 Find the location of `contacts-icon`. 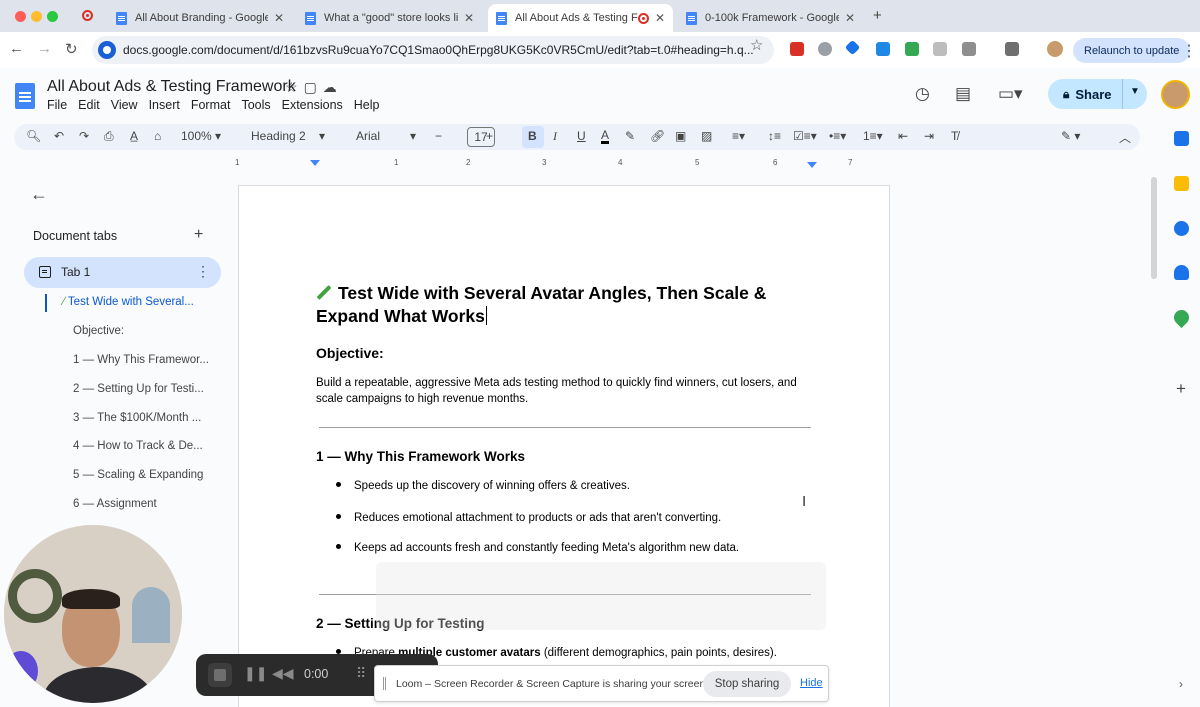

contacts-icon is located at coordinates (1181, 272).